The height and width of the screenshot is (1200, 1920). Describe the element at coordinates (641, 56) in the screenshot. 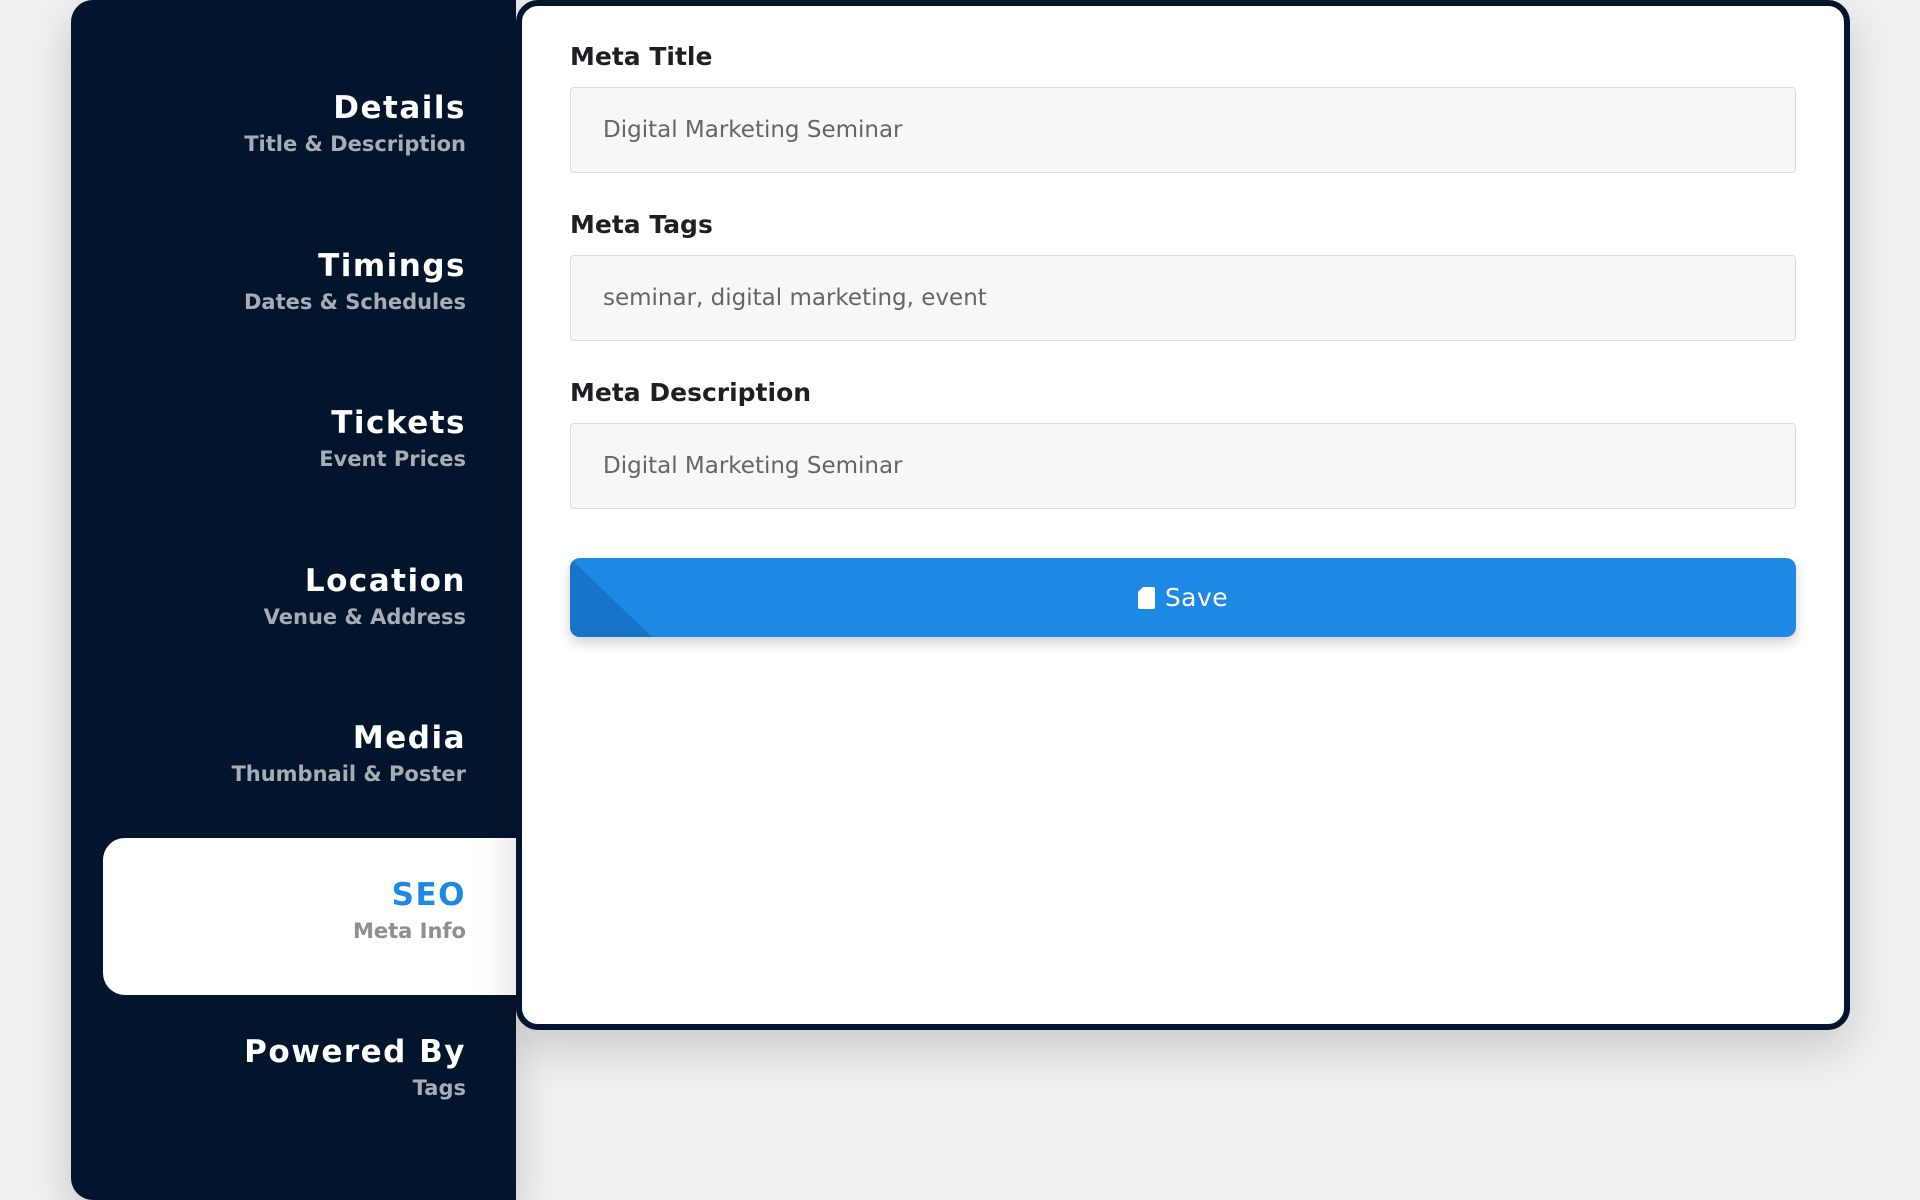

I see `meta-title-label: Meta Title` at that location.